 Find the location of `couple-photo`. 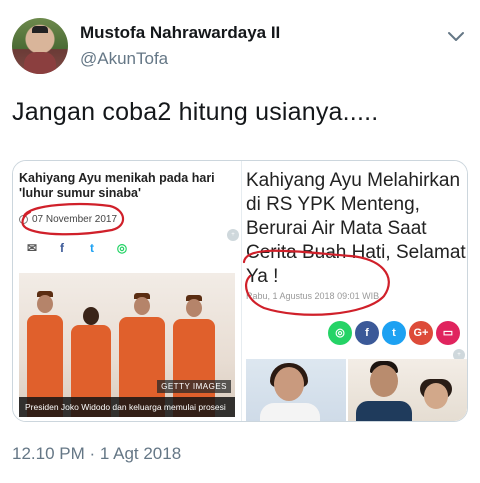

couple-photo is located at coordinates (356, 390).